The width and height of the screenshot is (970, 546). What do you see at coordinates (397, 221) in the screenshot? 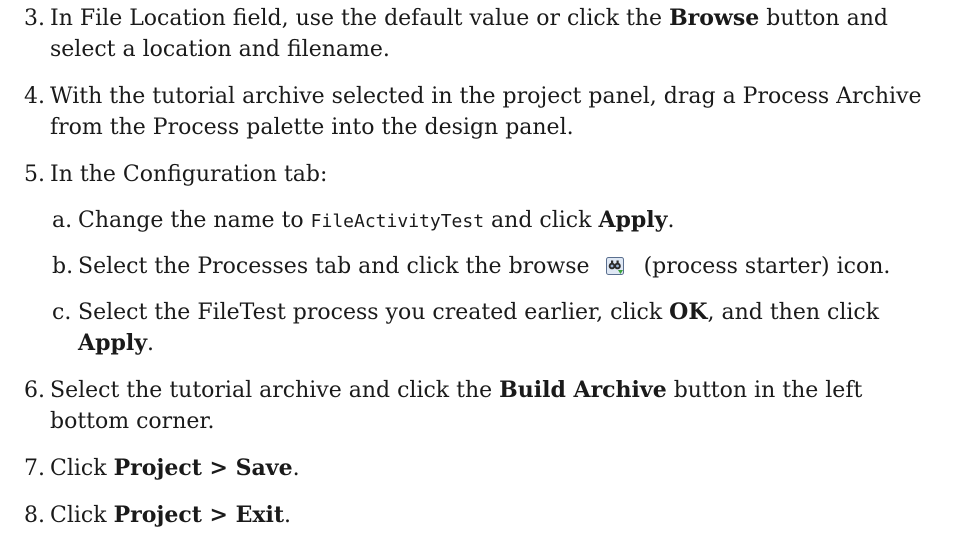
I see `process-name-code: FileActivityTest` at bounding box center [397, 221].